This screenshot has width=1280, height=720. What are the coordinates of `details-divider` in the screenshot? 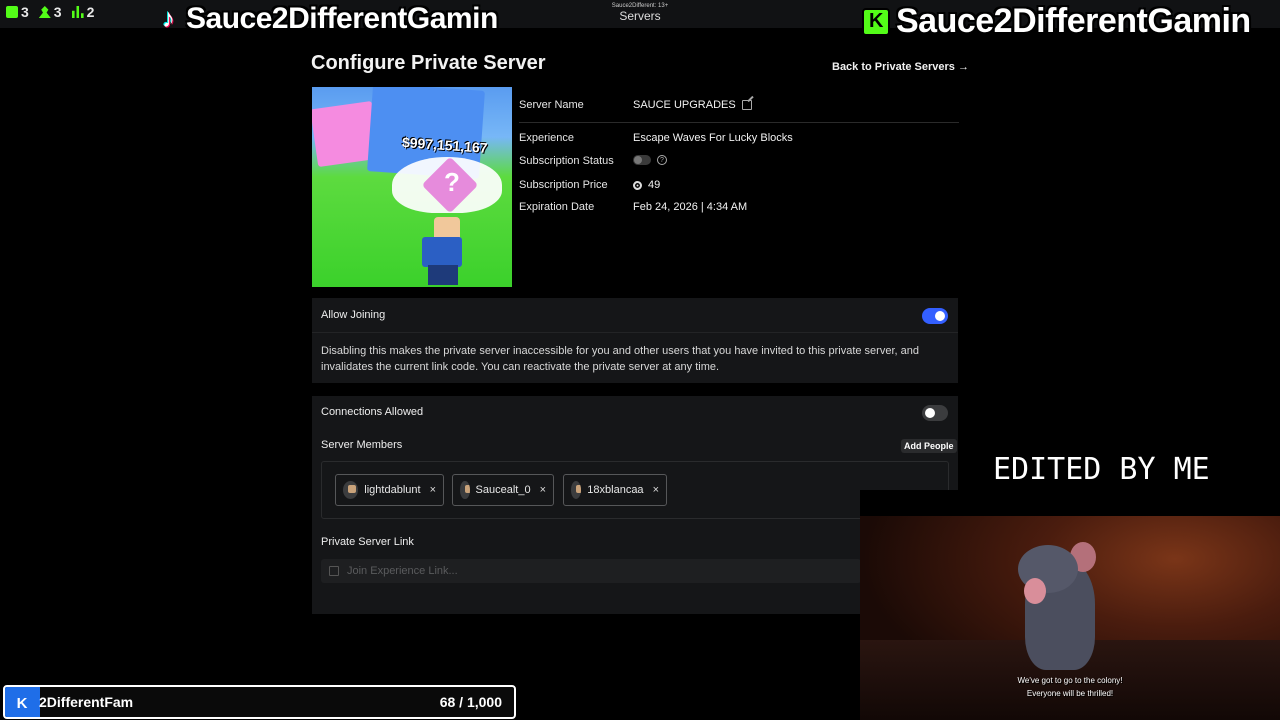 It's located at (739, 122).